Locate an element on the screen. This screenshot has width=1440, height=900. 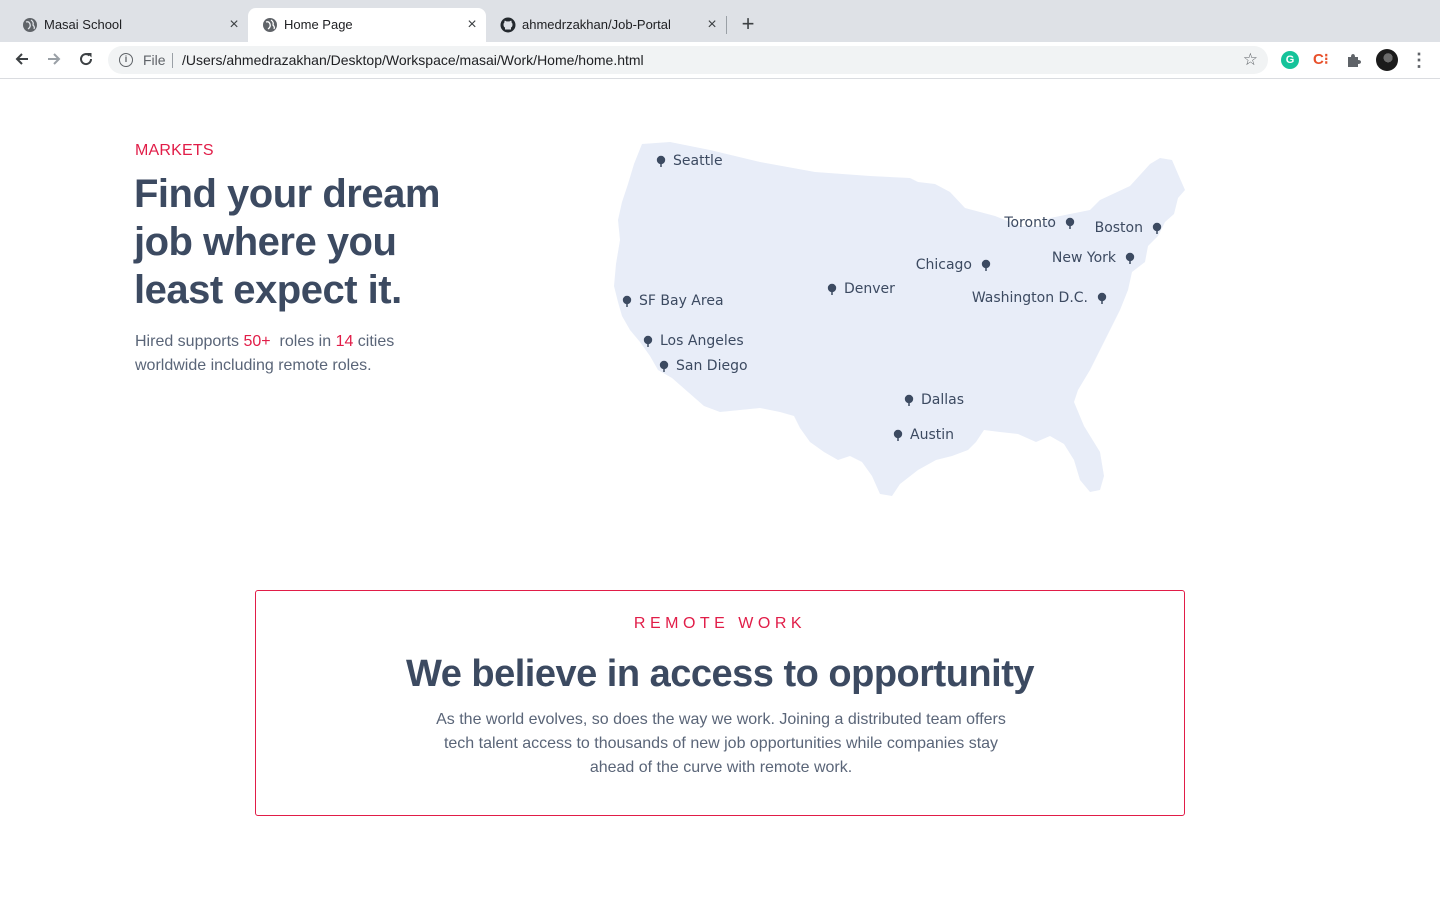
back-button is located at coordinates (22, 60).